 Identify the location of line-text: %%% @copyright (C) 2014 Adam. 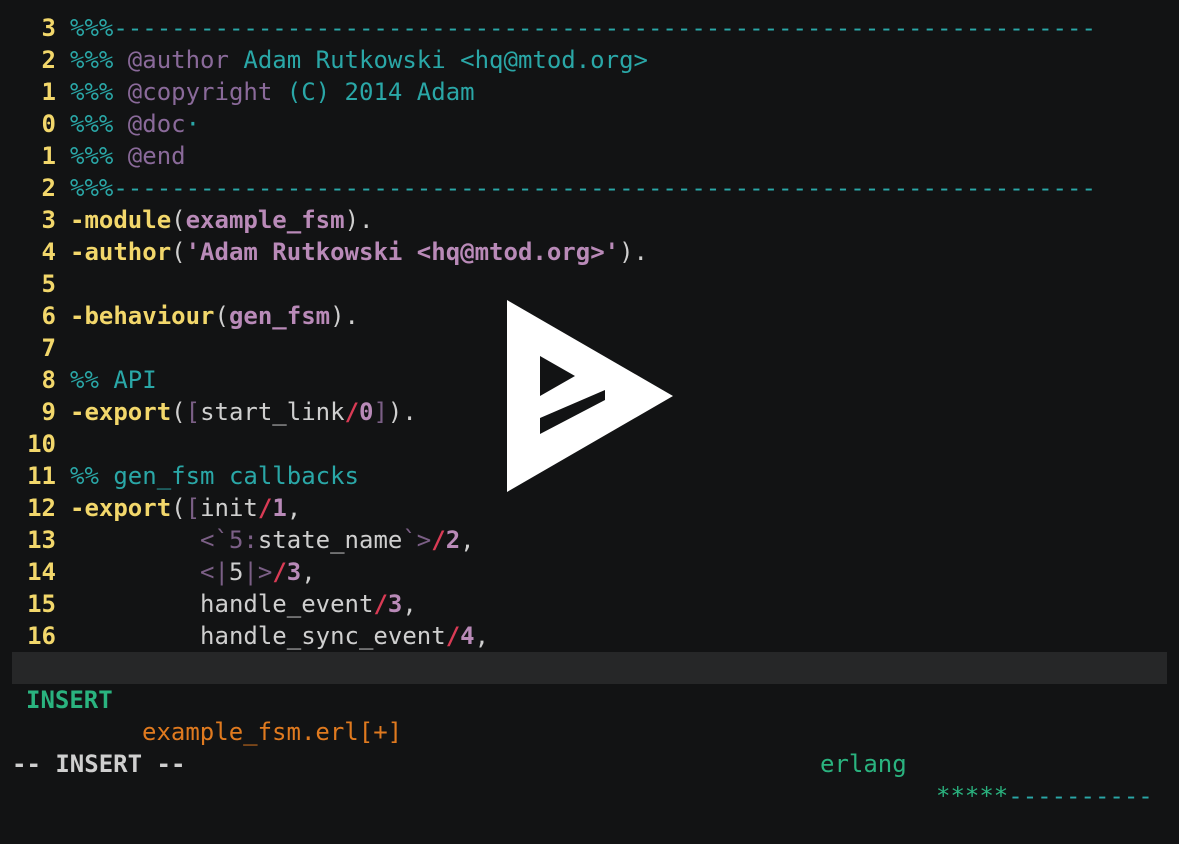
(272, 92).